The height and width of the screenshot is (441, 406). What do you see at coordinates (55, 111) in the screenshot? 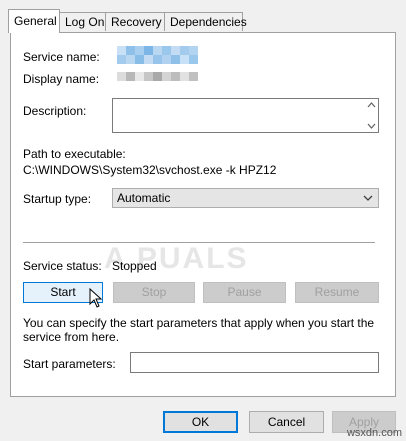
I see `description-label: Description:` at bounding box center [55, 111].